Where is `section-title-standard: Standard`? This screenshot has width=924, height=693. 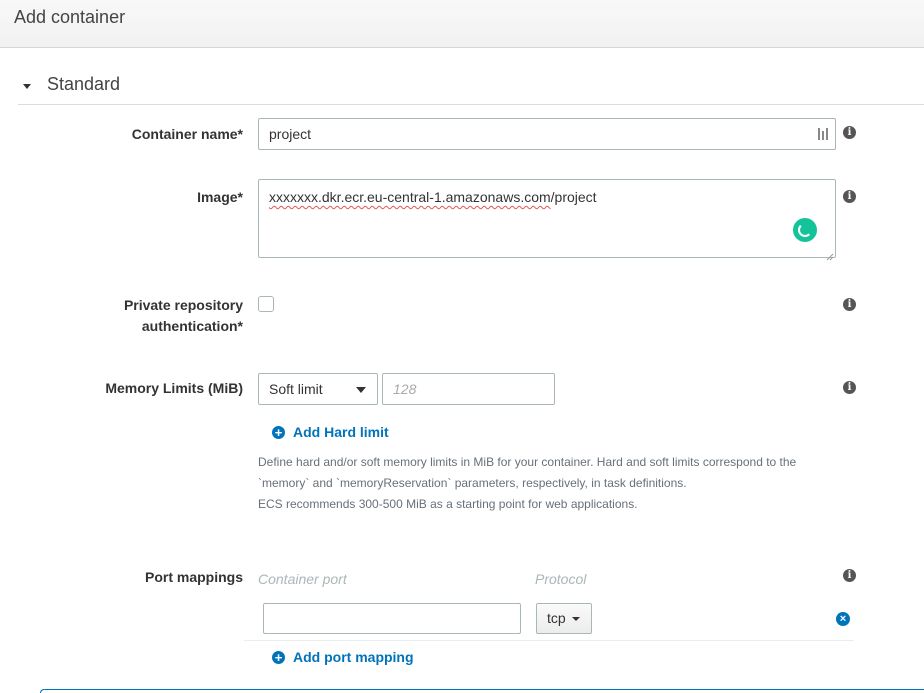
section-title-standard: Standard is located at coordinates (83, 84).